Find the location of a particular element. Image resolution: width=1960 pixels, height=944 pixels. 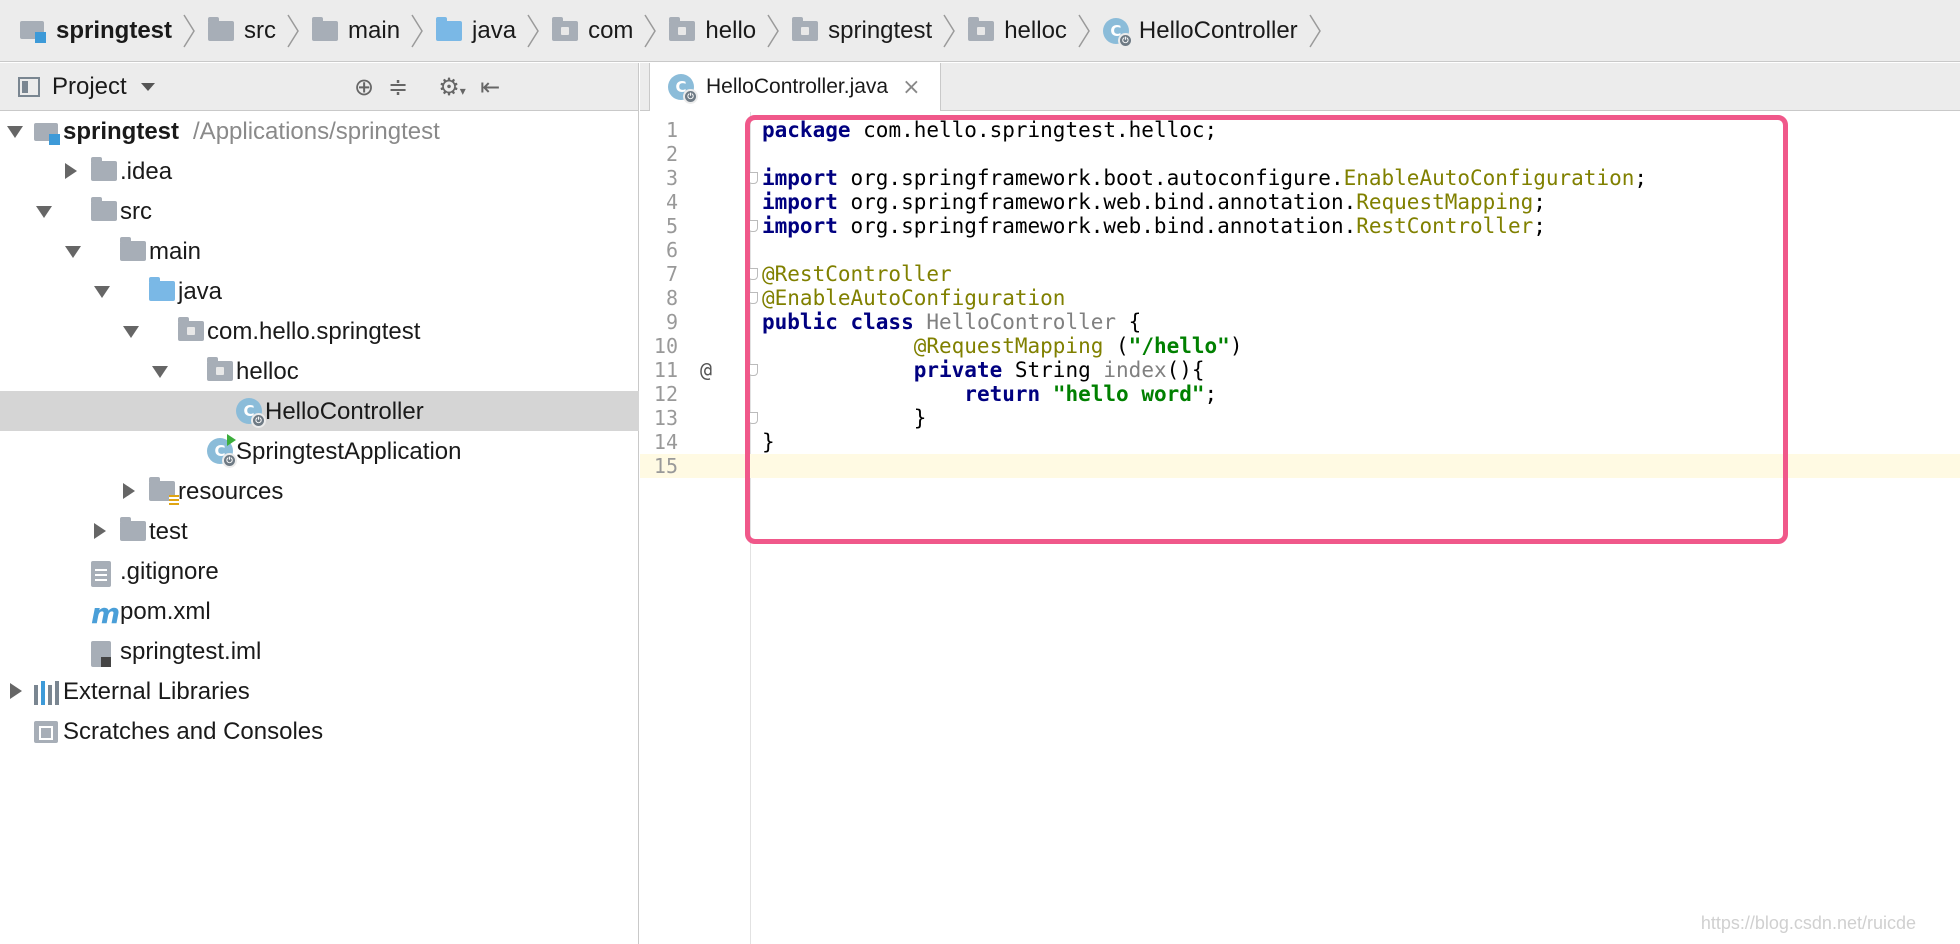

breadcrumb-item: helloc is located at coordinates (1035, 31).